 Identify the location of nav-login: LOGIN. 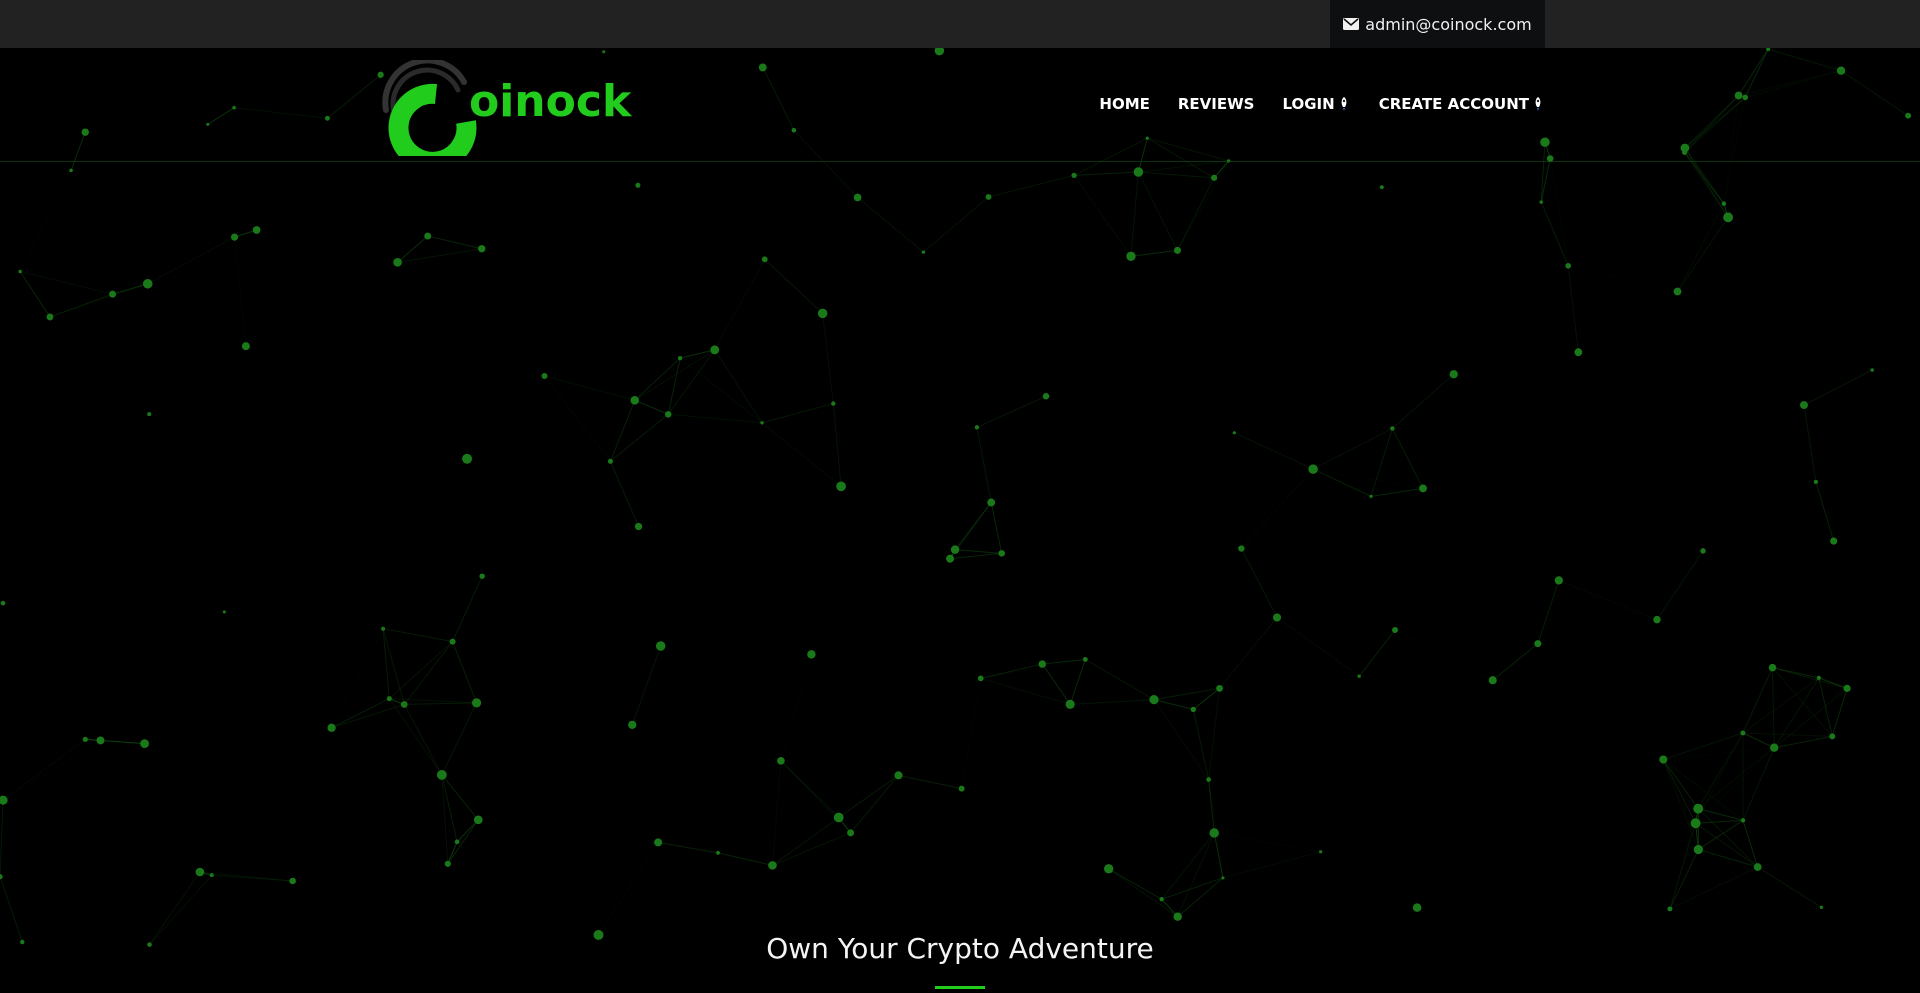
(1316, 104).